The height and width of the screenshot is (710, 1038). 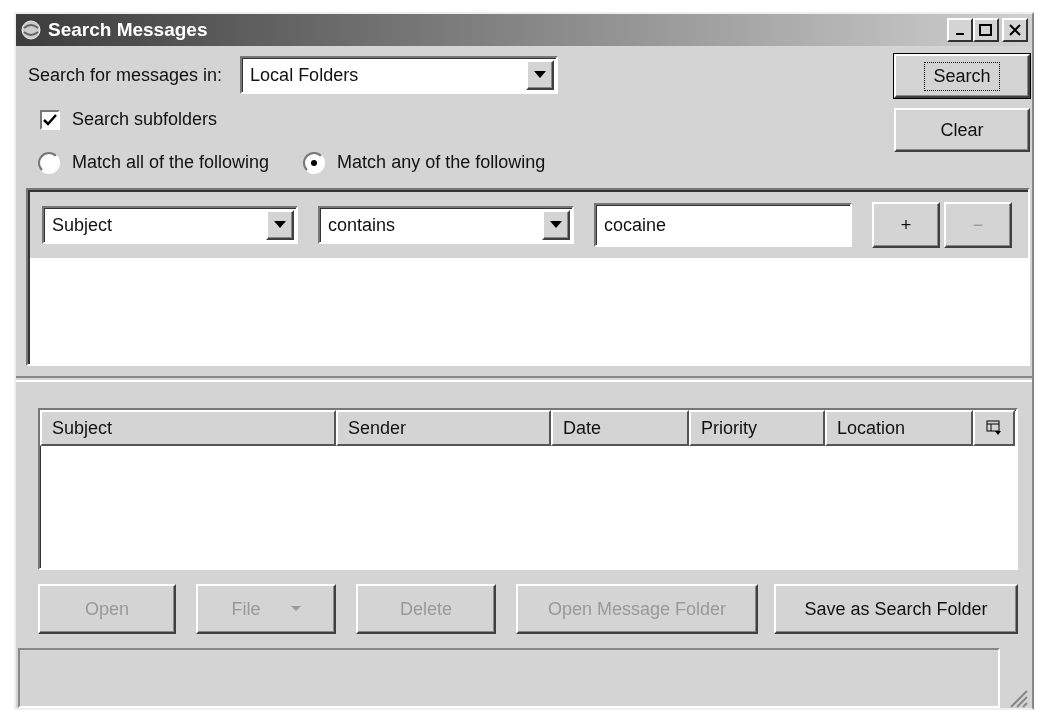 What do you see at coordinates (962, 130) in the screenshot?
I see `action-button: Clear` at bounding box center [962, 130].